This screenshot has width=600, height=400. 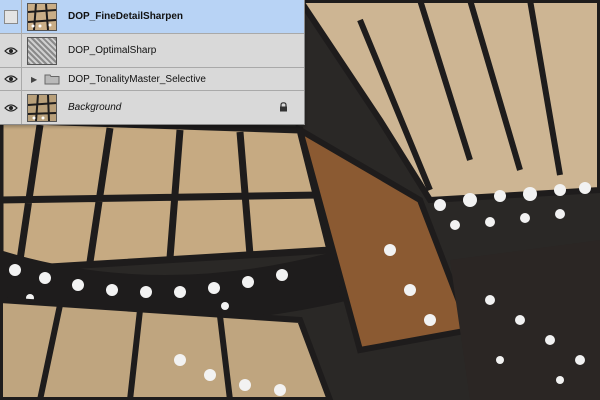 I want to click on expand-triangle-icon: ▶, so click(x=34, y=79).